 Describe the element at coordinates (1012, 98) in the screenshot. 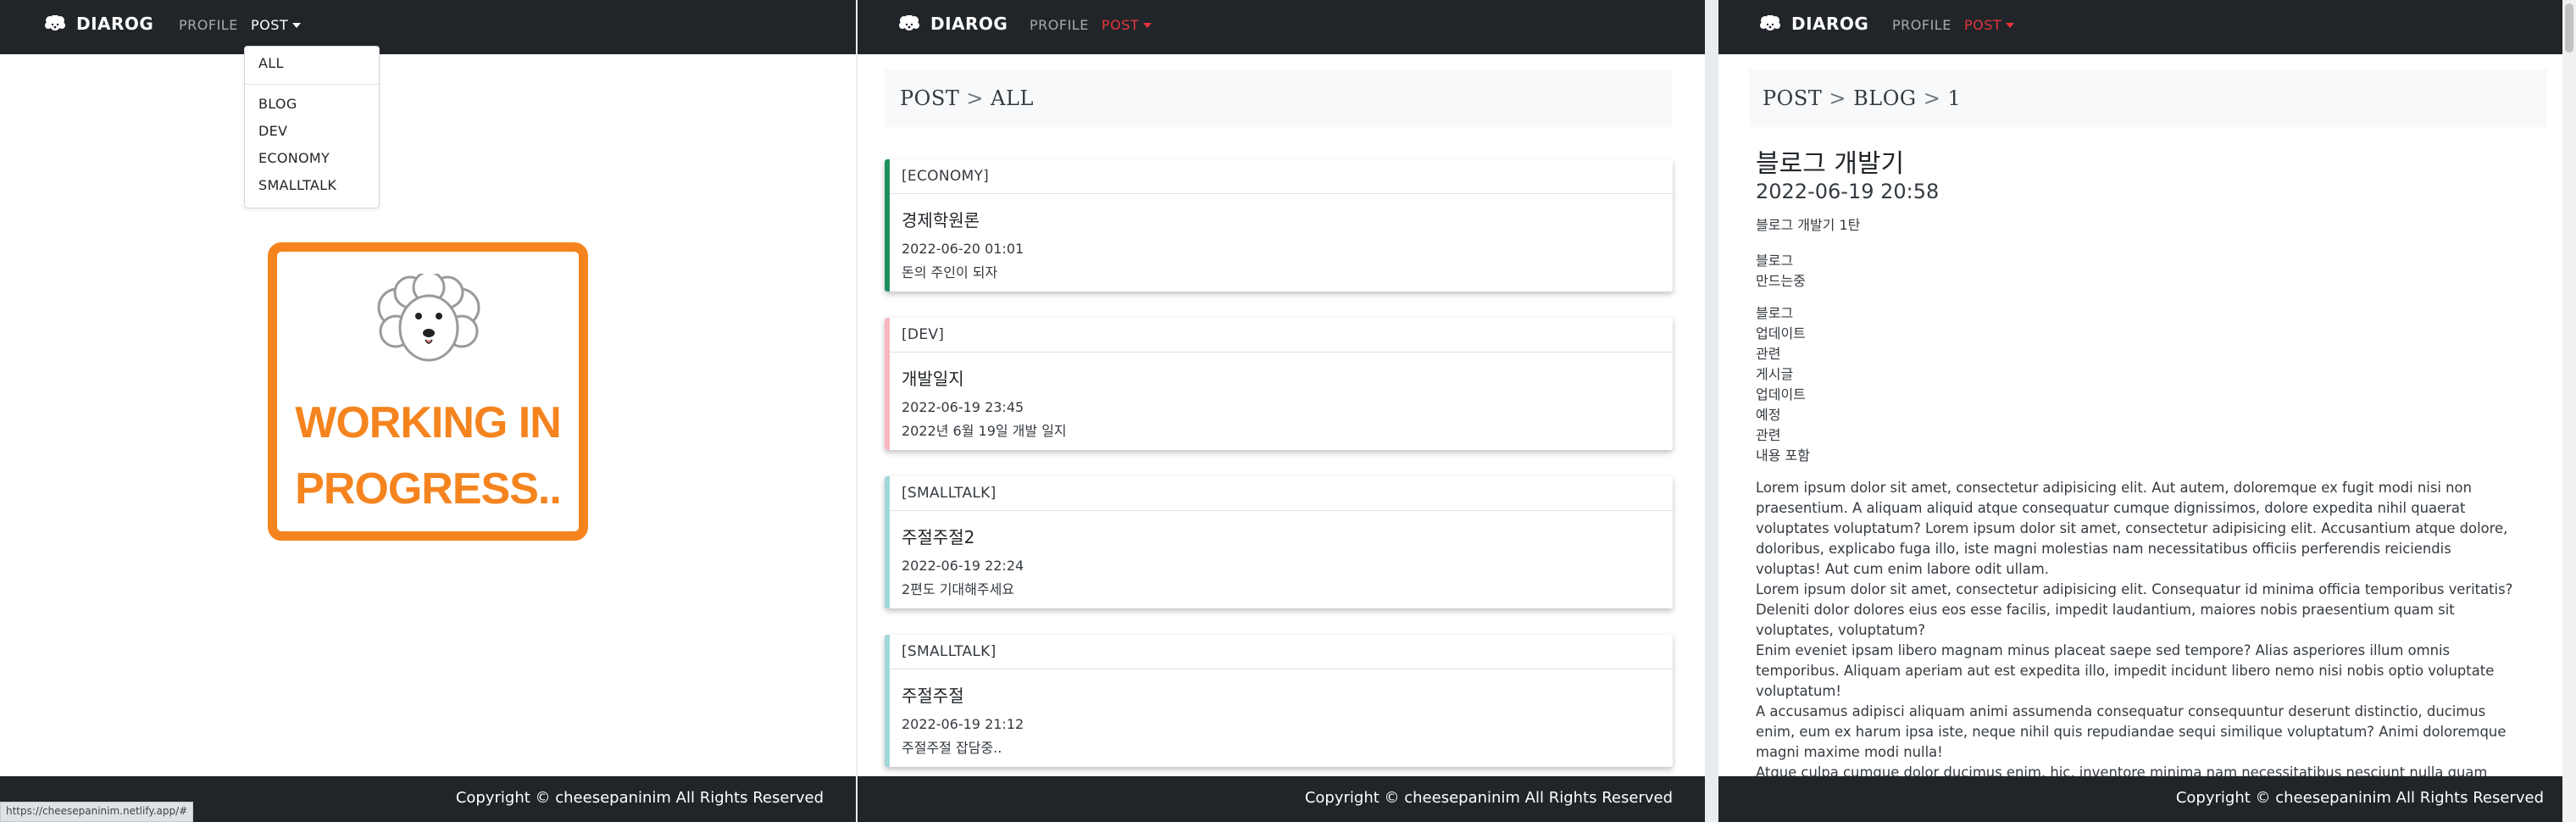

I see `breadcrumb-all: ALL` at that location.